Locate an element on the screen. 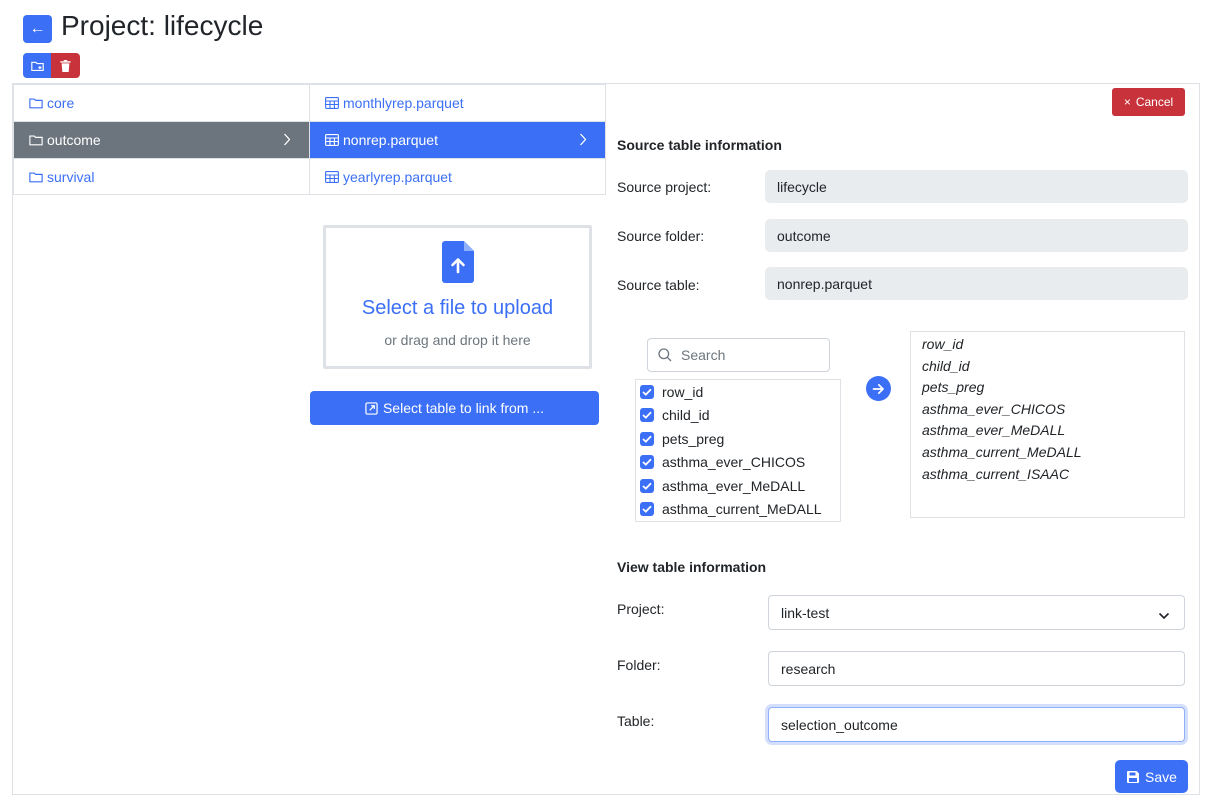 Image resolution: width=1213 pixels, height=801 pixels. column-item: asthma_current_MeDALL is located at coordinates (738, 510).